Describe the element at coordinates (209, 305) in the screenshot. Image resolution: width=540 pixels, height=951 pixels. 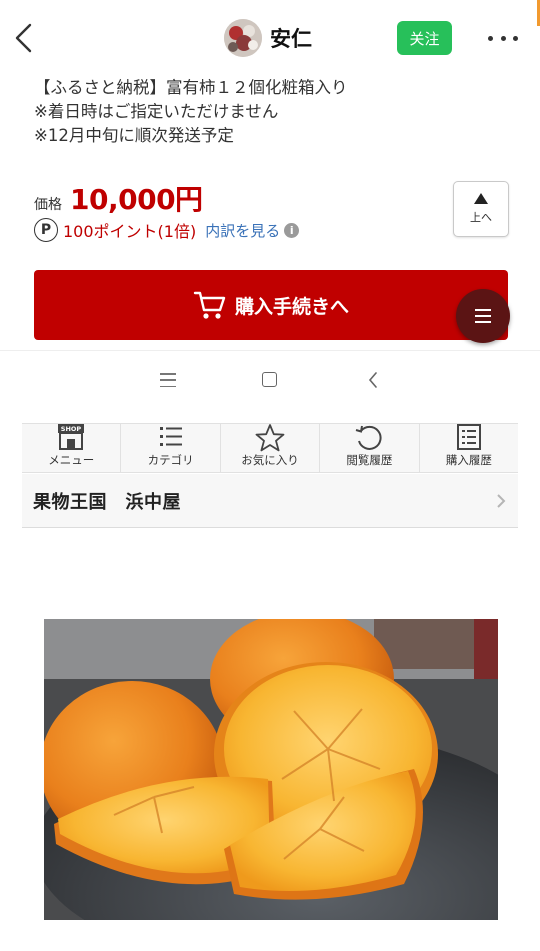
I see `cart-icon` at that location.